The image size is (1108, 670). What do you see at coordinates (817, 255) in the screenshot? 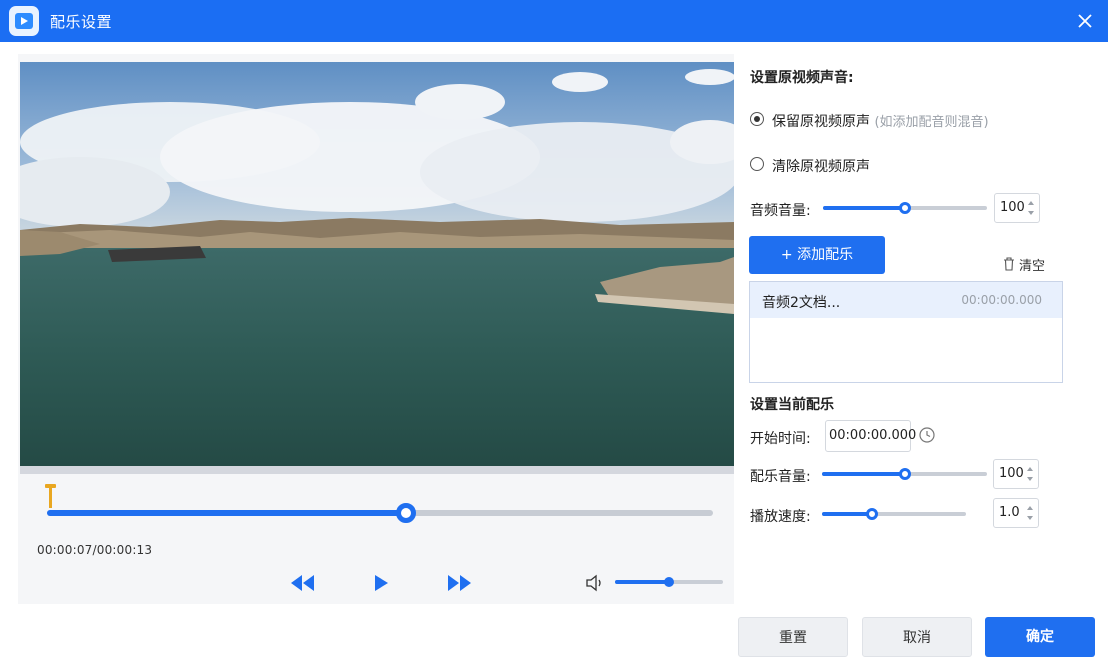
I see `add-music-button: + 添加配乐` at bounding box center [817, 255].